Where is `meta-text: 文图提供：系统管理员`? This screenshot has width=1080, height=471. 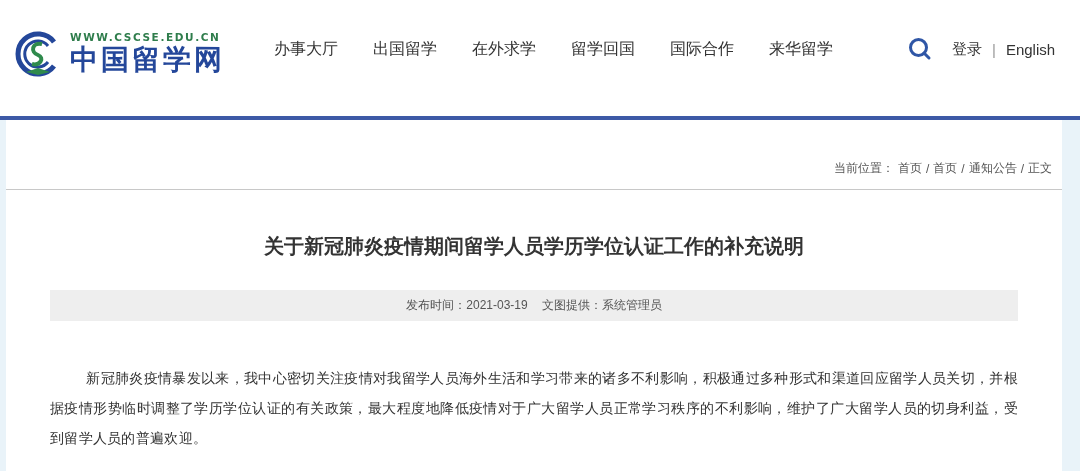 meta-text: 文图提供：系统管理员 is located at coordinates (601, 305).